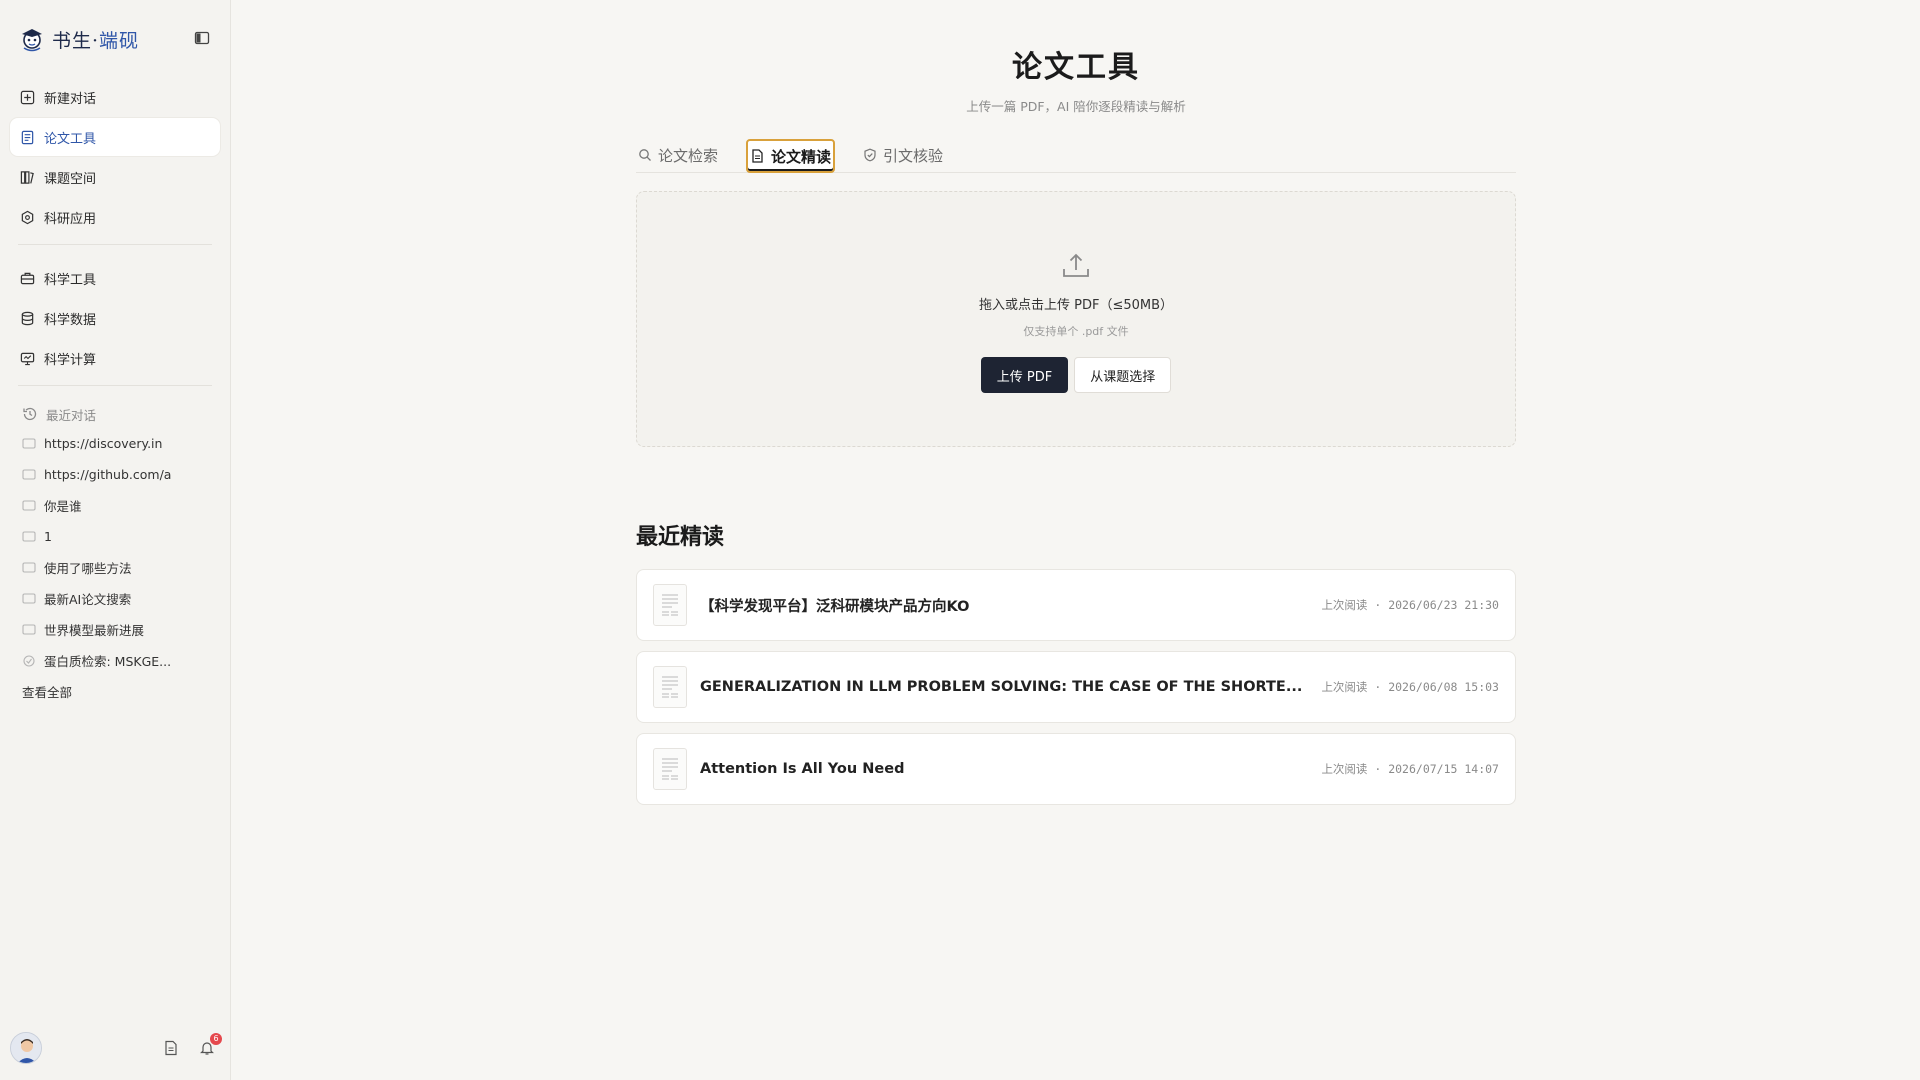 This screenshot has height=1080, width=1920. I want to click on paper-last-read: 上次阅读 · 2026/06/23 21:30, so click(1410, 605).